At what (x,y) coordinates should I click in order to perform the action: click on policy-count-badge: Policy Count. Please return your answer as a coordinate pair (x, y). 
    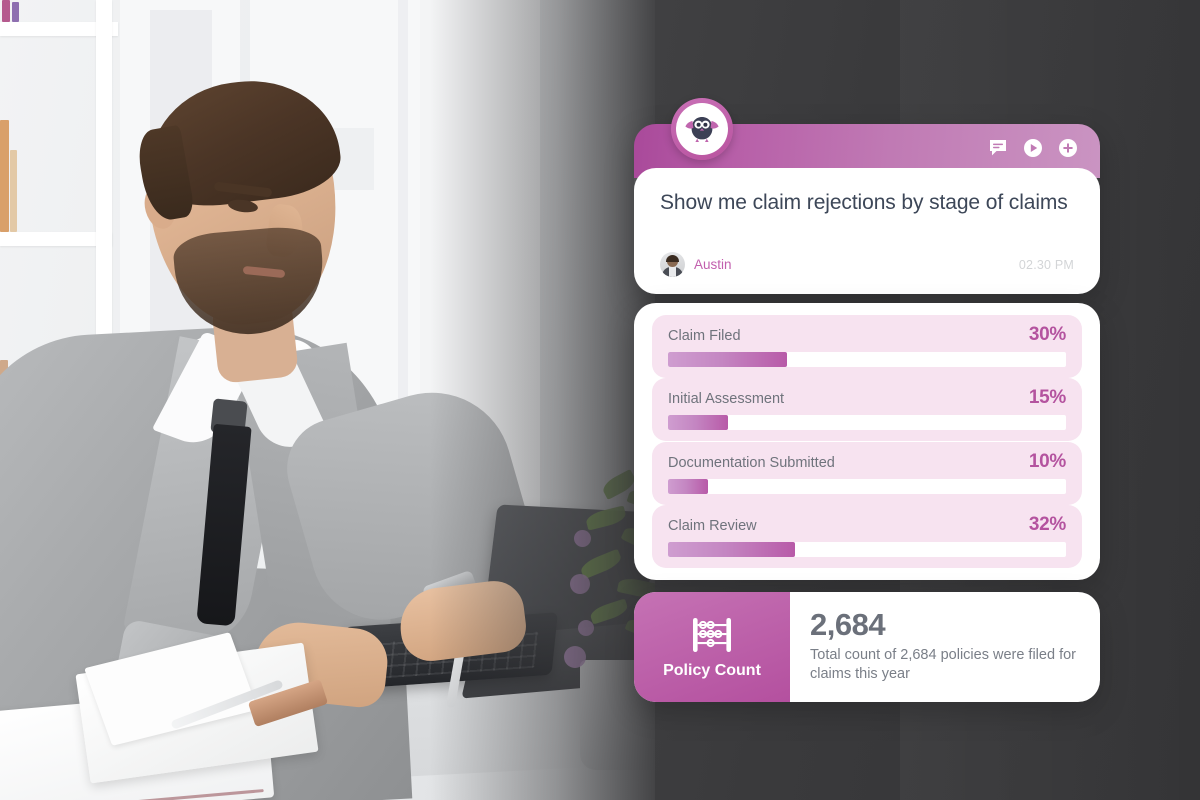
    Looking at the image, I should click on (712, 647).